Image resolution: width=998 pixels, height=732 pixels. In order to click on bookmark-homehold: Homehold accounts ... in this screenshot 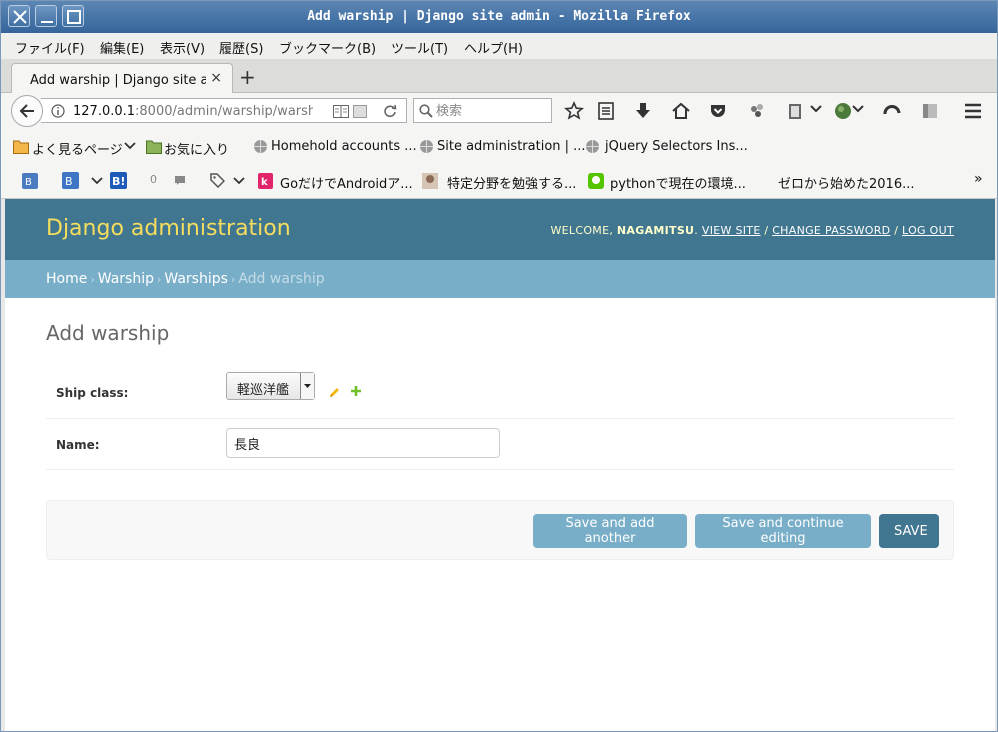, I will do `click(344, 146)`.